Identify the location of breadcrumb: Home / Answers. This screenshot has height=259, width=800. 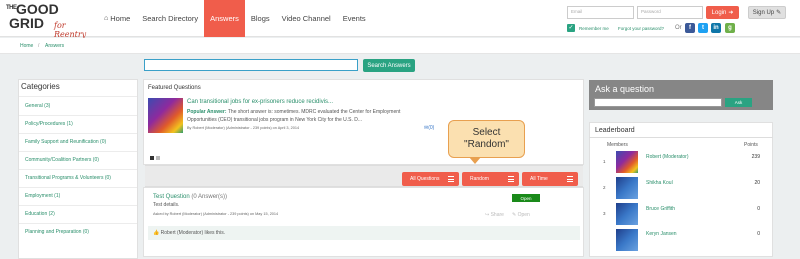
(400, 46).